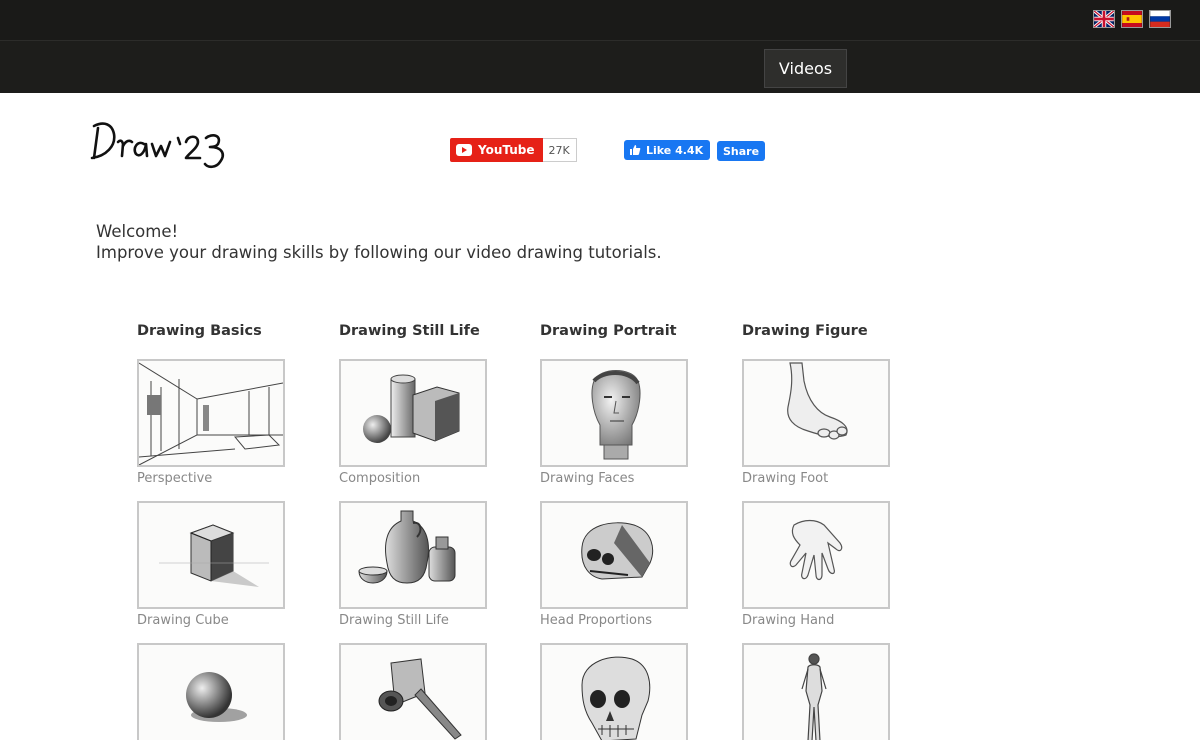 The image size is (1200, 740). I want to click on youtube-label: YouTube, so click(506, 150).